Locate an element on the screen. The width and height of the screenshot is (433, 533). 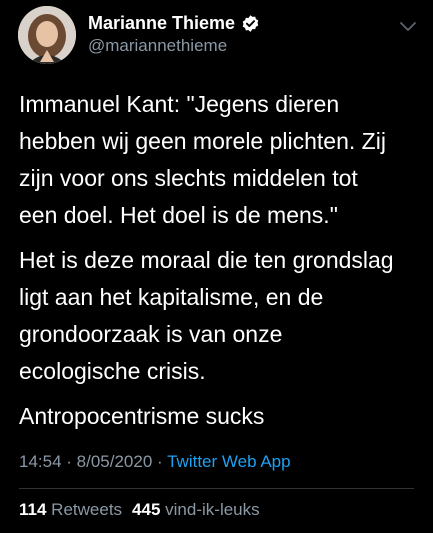
likes-stat: 445 vind-ik-leuks is located at coordinates (196, 509).